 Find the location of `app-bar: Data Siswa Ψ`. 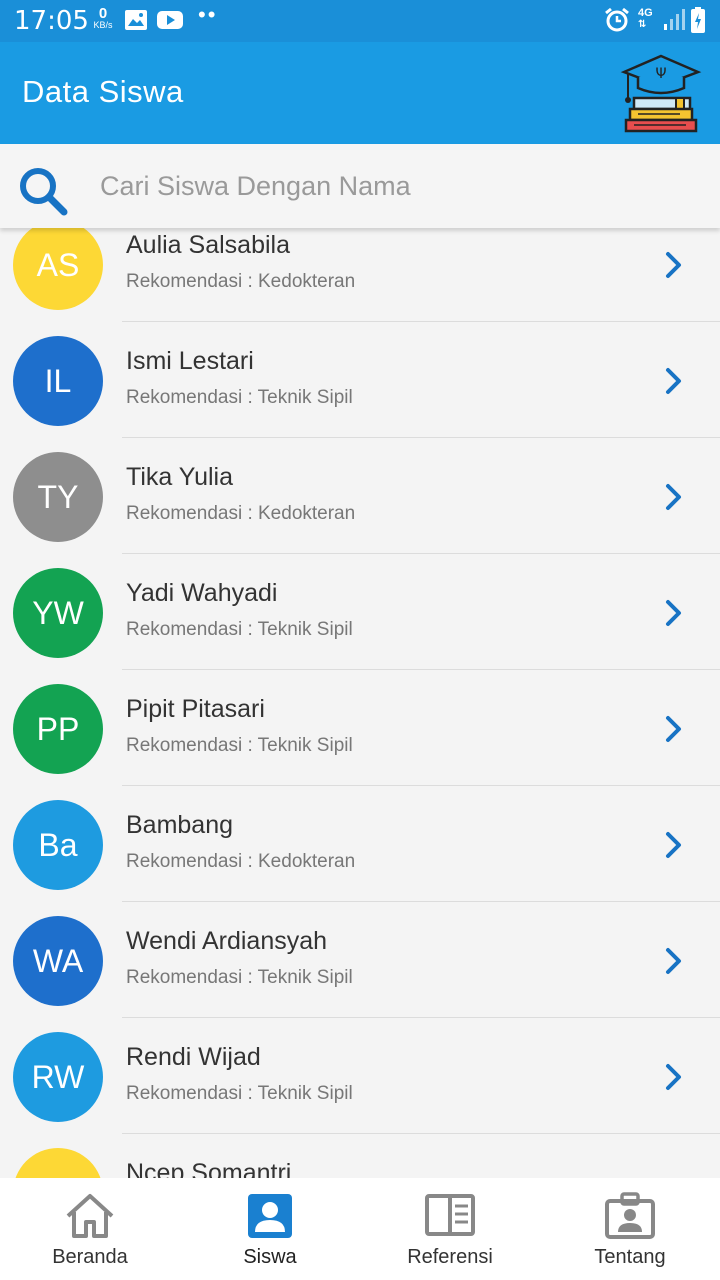

app-bar: Data Siswa Ψ is located at coordinates (360, 93).